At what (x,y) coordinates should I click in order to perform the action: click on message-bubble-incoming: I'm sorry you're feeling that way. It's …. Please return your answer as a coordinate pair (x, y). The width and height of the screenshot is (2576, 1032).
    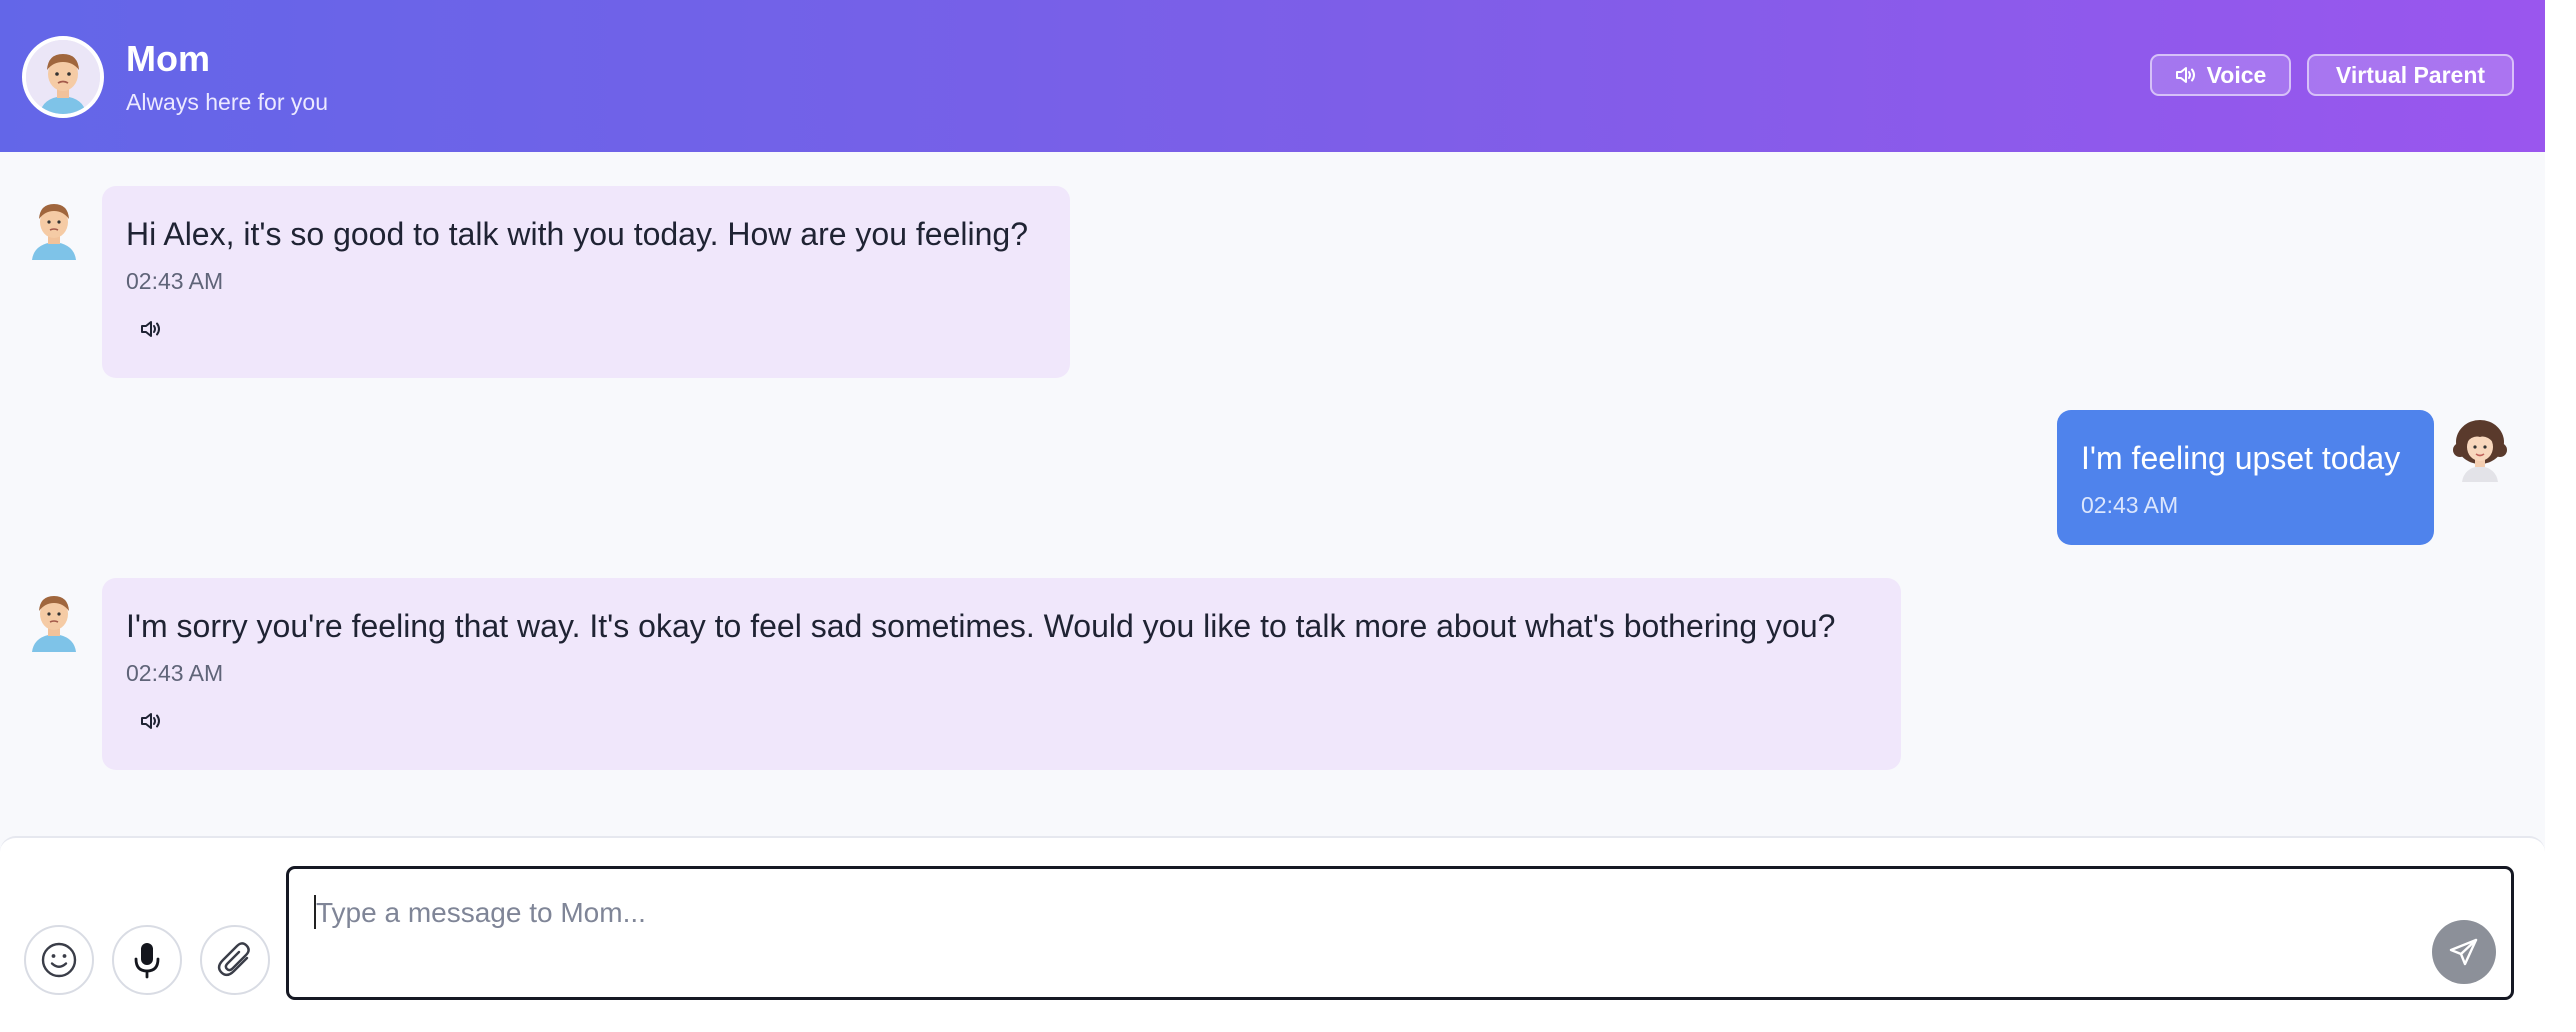
    Looking at the image, I should click on (1001, 674).